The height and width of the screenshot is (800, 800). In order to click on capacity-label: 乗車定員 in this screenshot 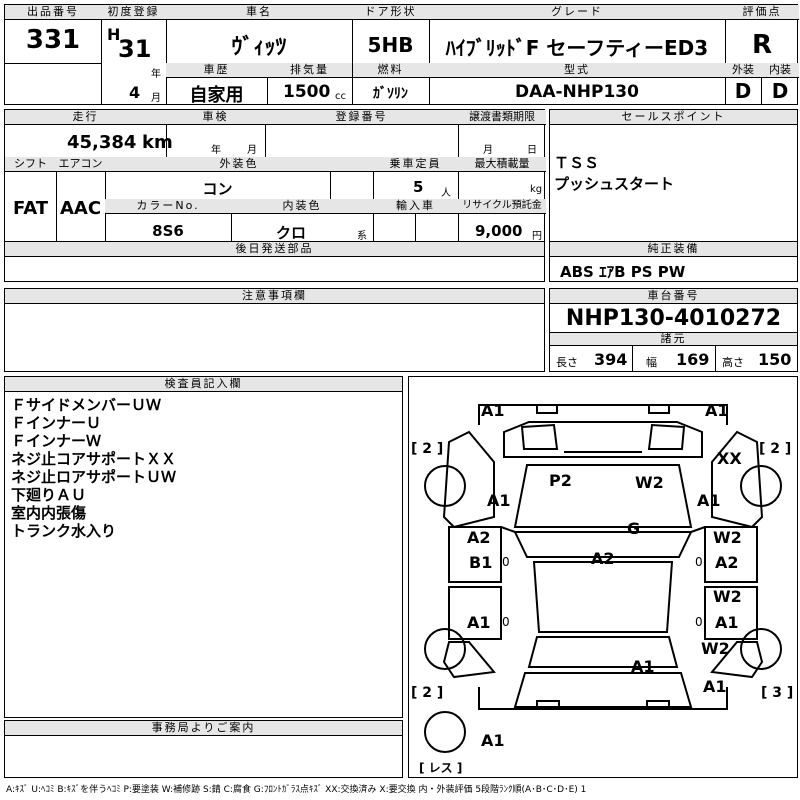, I will do `click(415, 164)`.